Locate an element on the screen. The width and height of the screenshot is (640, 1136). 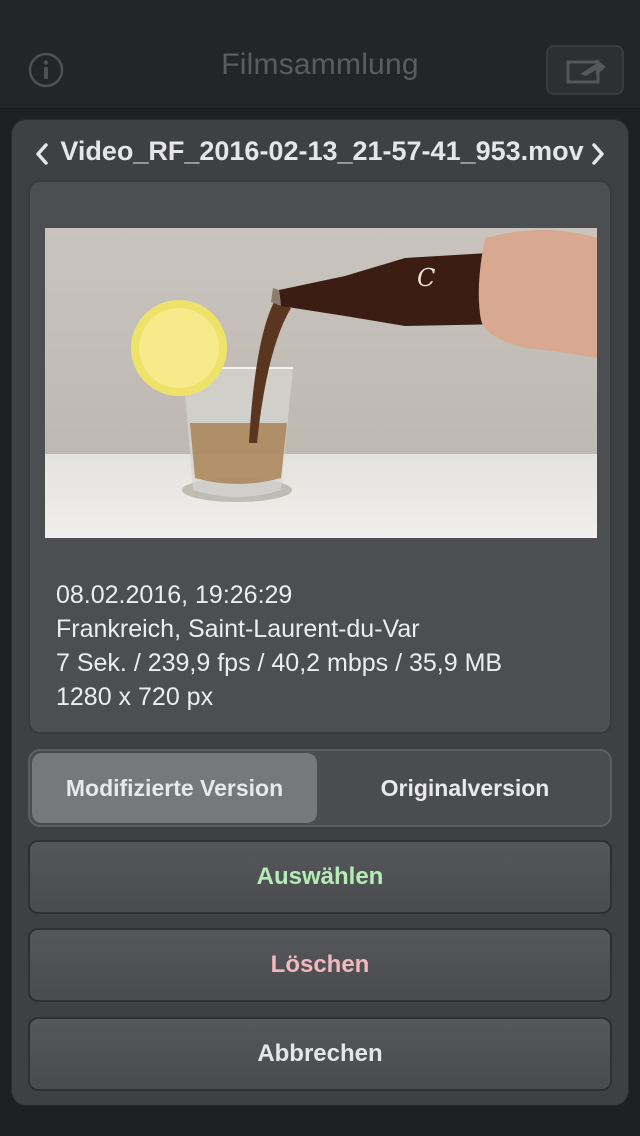
version-segmented-control: Modifizierte Version Originalversion is located at coordinates (320, 788).